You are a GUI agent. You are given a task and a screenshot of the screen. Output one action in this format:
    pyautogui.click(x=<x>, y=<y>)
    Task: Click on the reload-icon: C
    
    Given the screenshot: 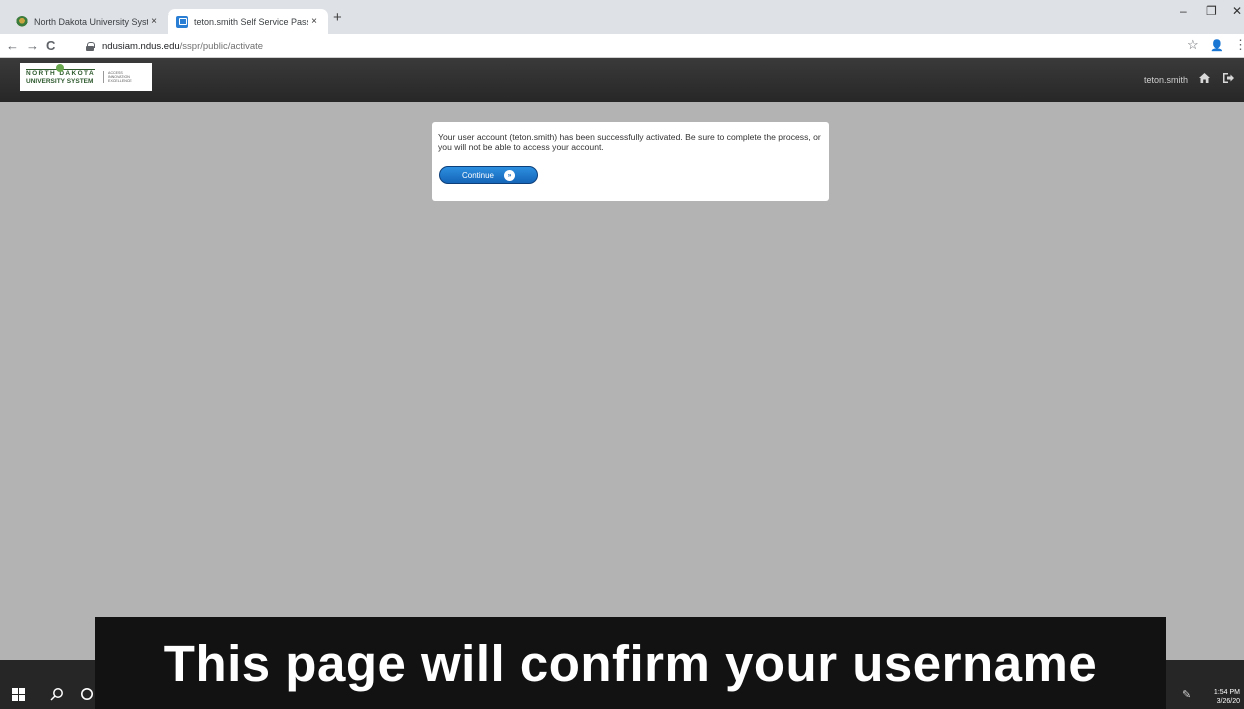 What is the action you would take?
    pyautogui.click(x=50, y=45)
    